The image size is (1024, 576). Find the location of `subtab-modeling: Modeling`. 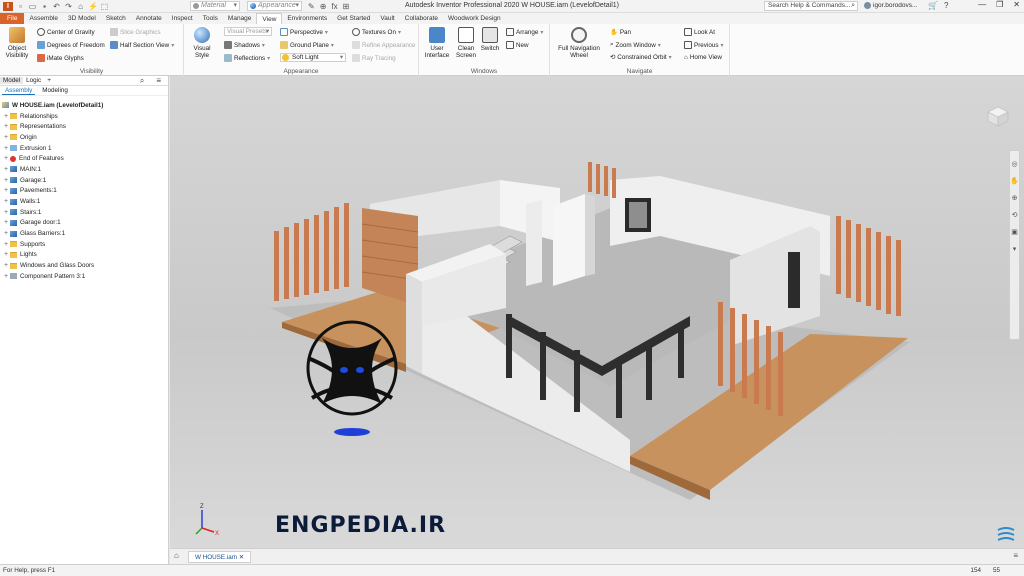

subtab-modeling: Modeling is located at coordinates (55, 90).